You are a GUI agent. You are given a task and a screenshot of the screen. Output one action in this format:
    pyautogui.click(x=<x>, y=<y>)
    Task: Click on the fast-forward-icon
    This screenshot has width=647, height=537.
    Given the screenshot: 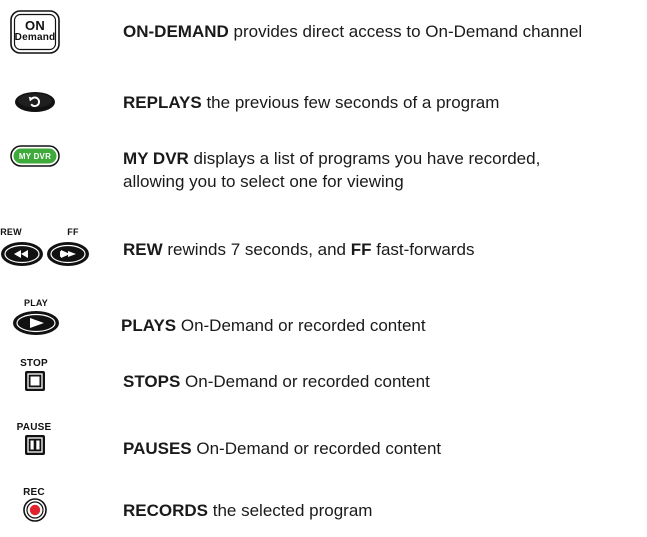 What is the action you would take?
    pyautogui.click(x=68, y=254)
    